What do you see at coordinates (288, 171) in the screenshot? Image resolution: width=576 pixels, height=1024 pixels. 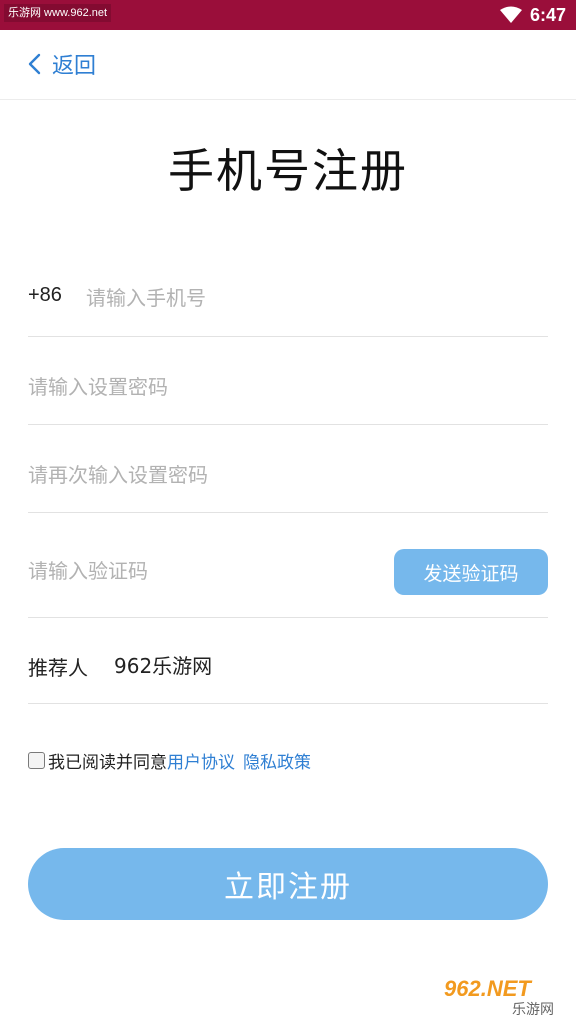 I see `page-title: 手机号注册` at bounding box center [288, 171].